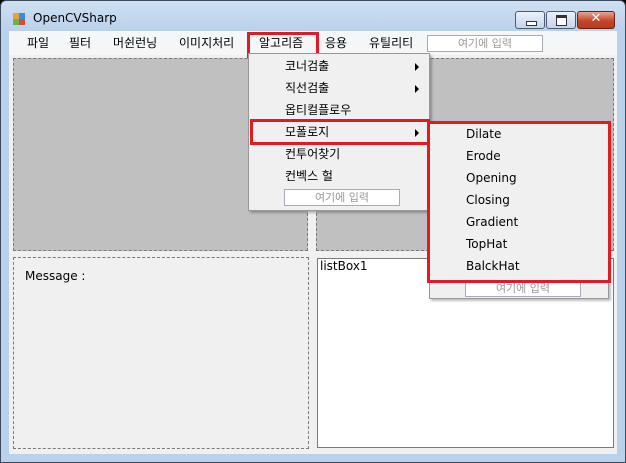  I want to click on message-label: Message :, so click(55, 276).